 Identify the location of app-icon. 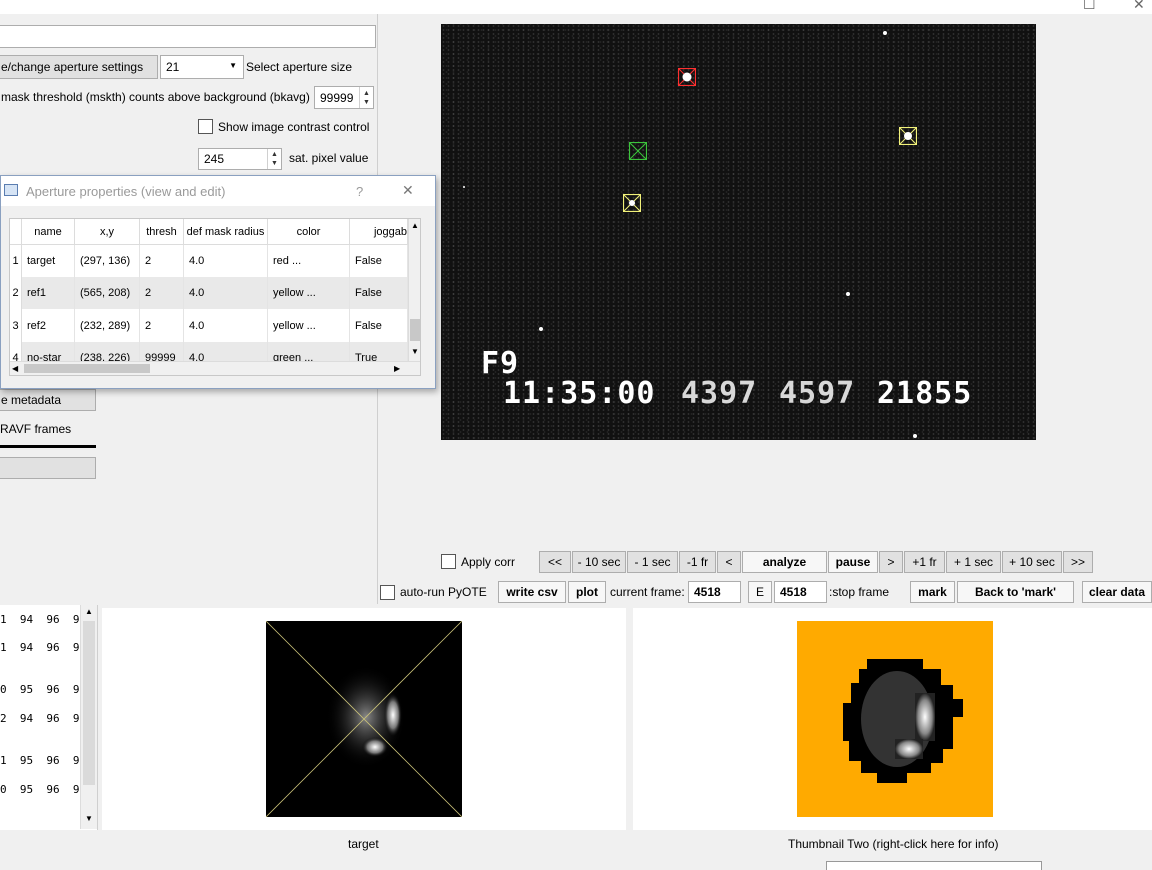
(11, 190).